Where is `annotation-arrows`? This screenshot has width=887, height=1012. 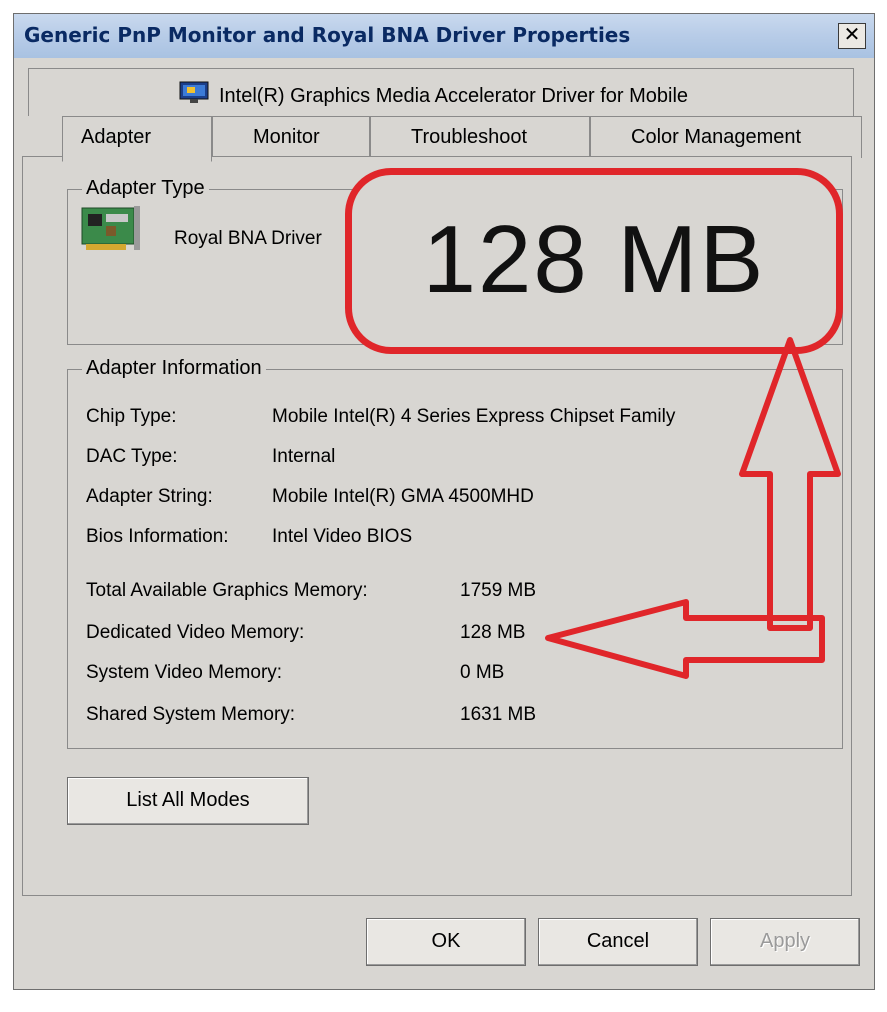 annotation-arrows is located at coordinates (693, 508).